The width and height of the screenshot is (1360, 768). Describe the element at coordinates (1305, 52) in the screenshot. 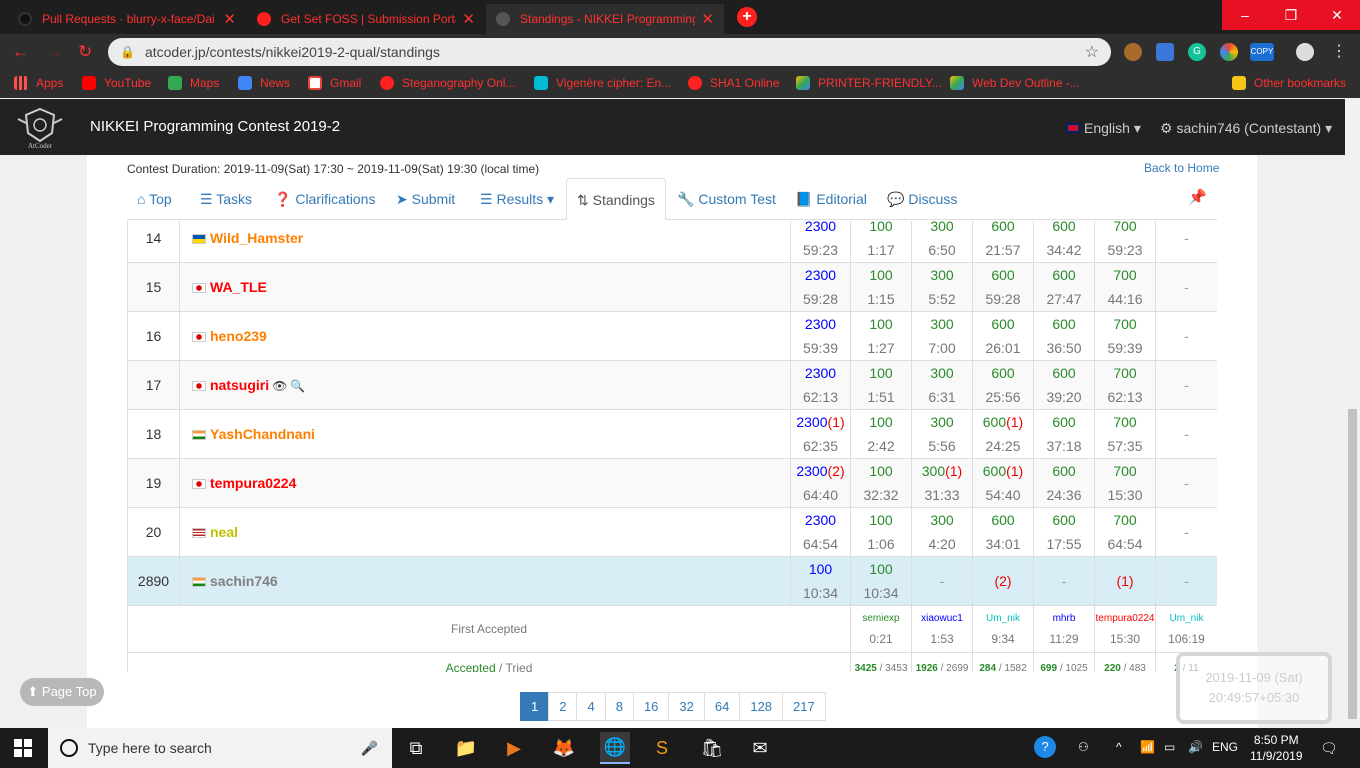

I see `profile-avatar` at that location.